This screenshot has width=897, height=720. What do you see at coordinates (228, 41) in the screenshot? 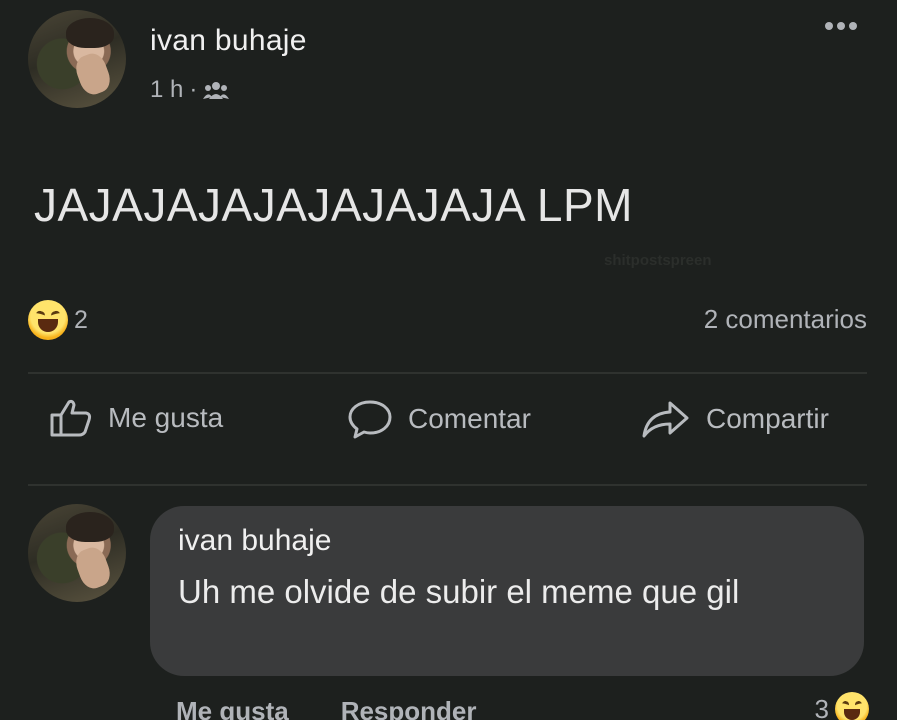
I see `author-name: ivan buhaje` at bounding box center [228, 41].